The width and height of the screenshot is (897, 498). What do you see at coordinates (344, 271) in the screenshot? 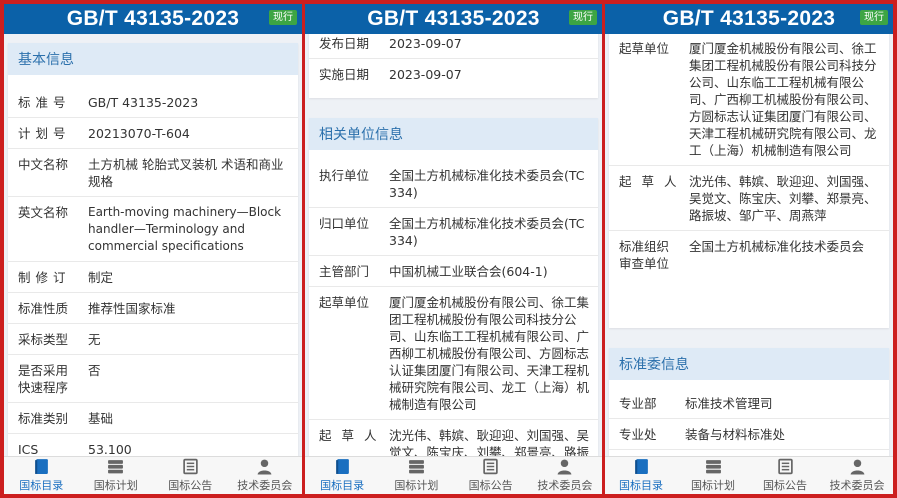
I see `label-dept: 主管部门` at bounding box center [344, 271].